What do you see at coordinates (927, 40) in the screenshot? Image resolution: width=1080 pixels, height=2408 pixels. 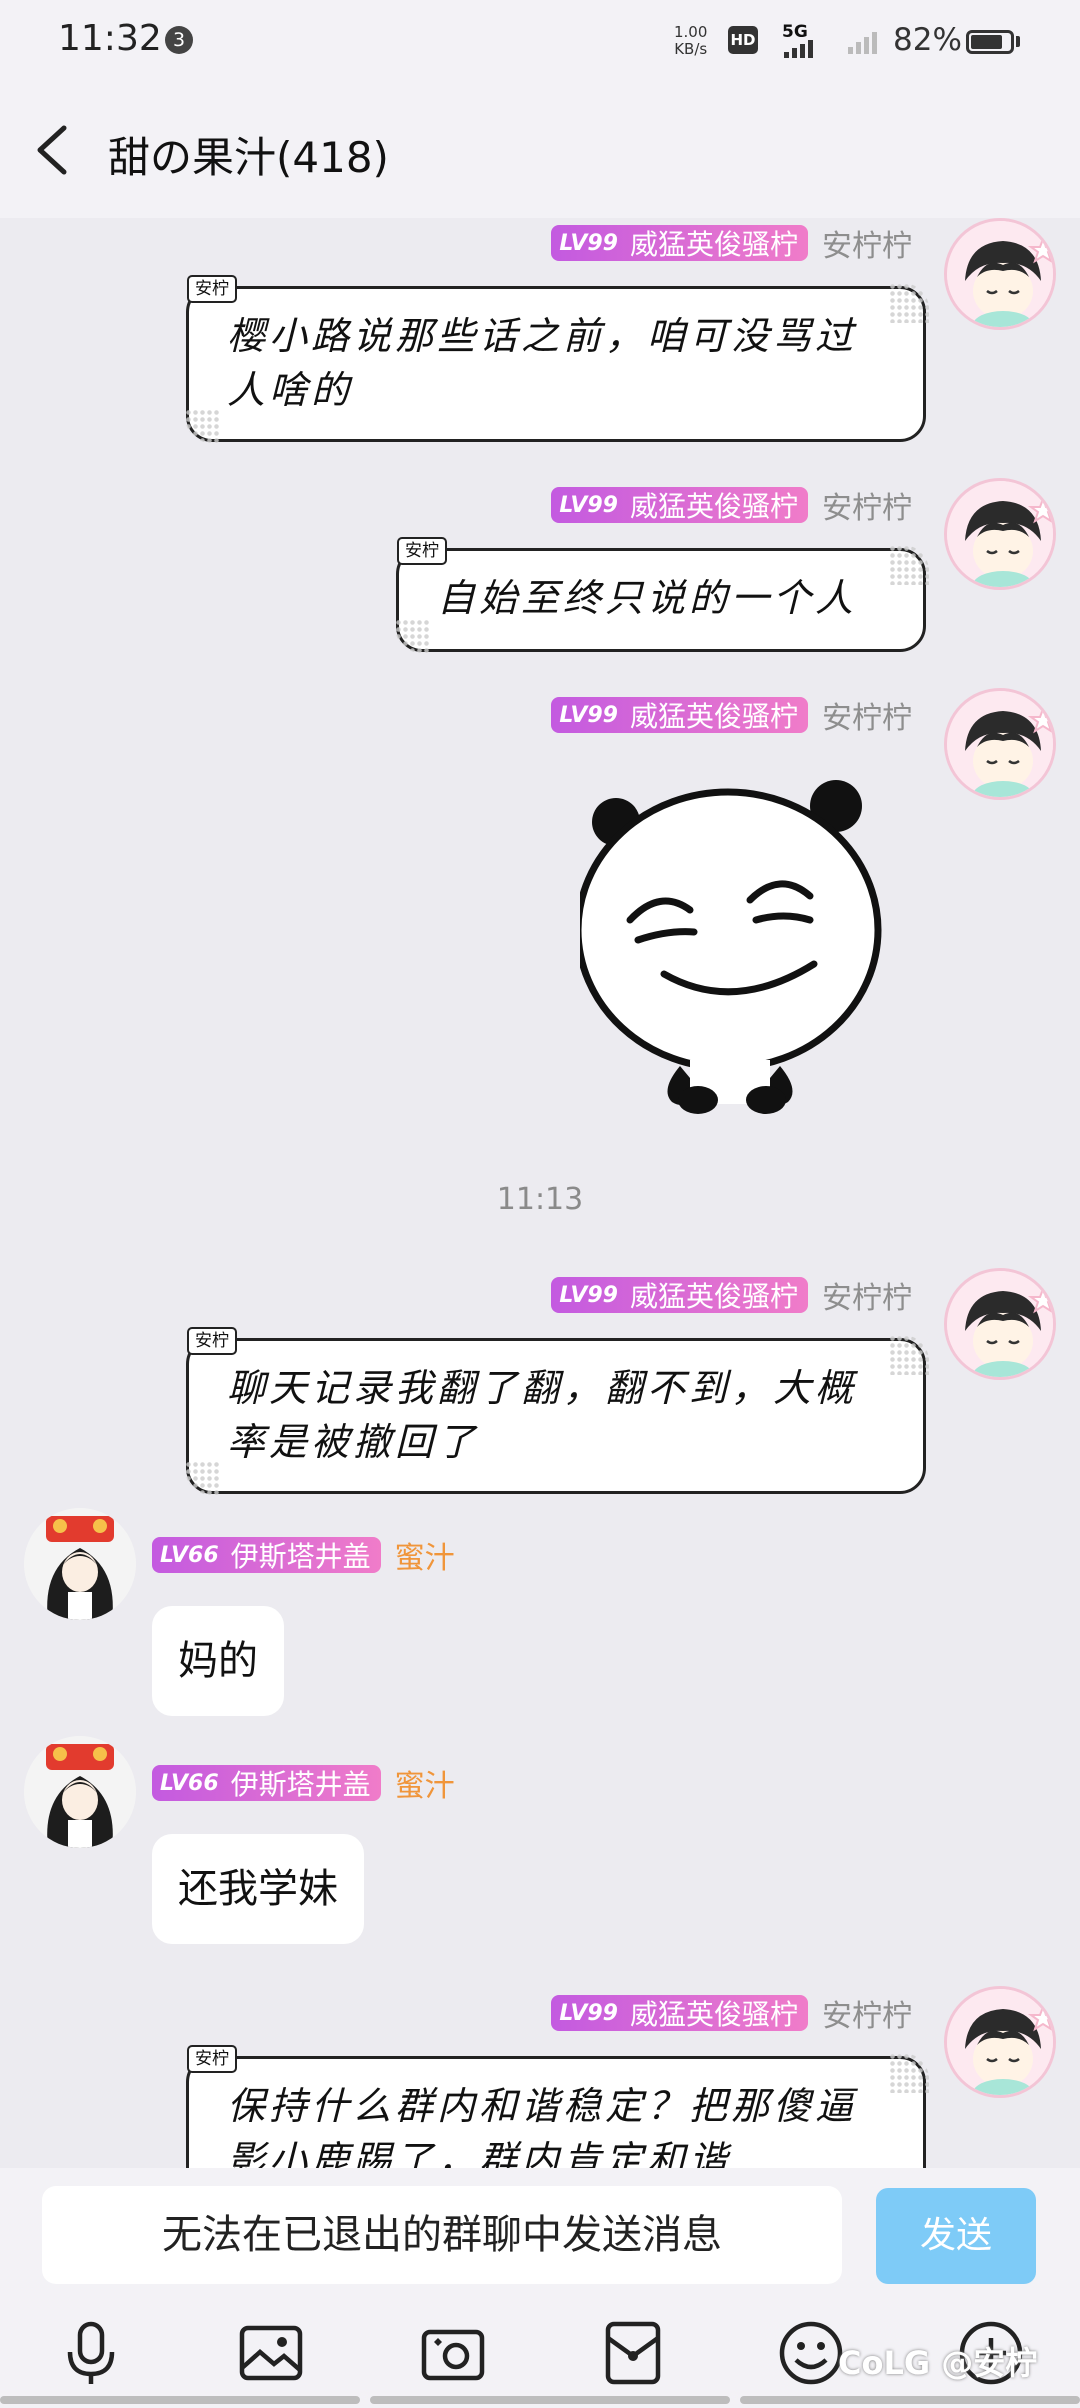 I see `battery-percent: 82%` at bounding box center [927, 40].